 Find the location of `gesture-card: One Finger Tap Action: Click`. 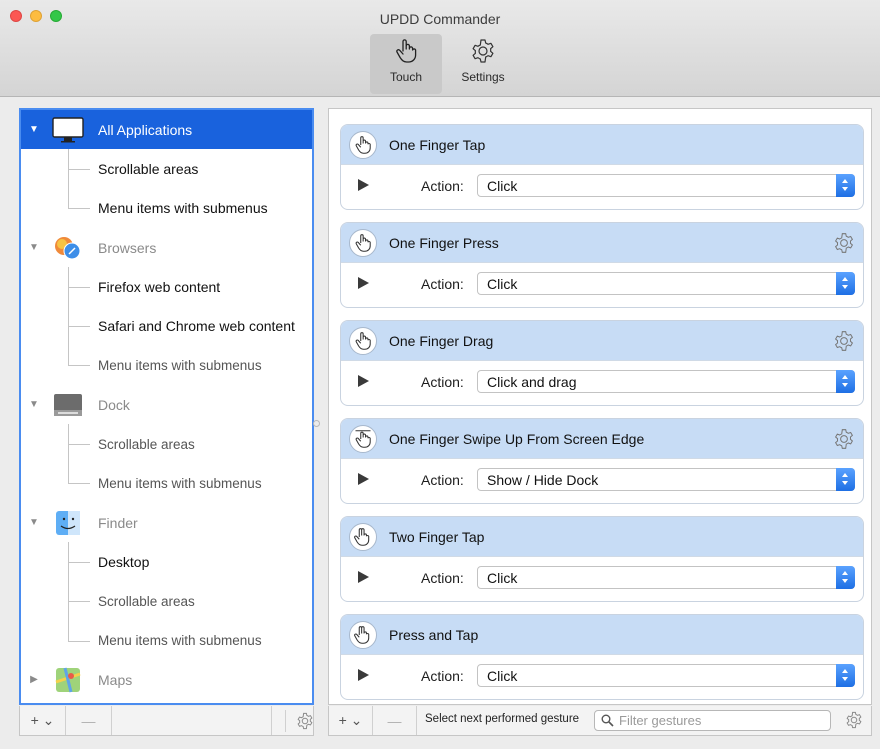

gesture-card: One Finger Tap Action: Click is located at coordinates (602, 167).